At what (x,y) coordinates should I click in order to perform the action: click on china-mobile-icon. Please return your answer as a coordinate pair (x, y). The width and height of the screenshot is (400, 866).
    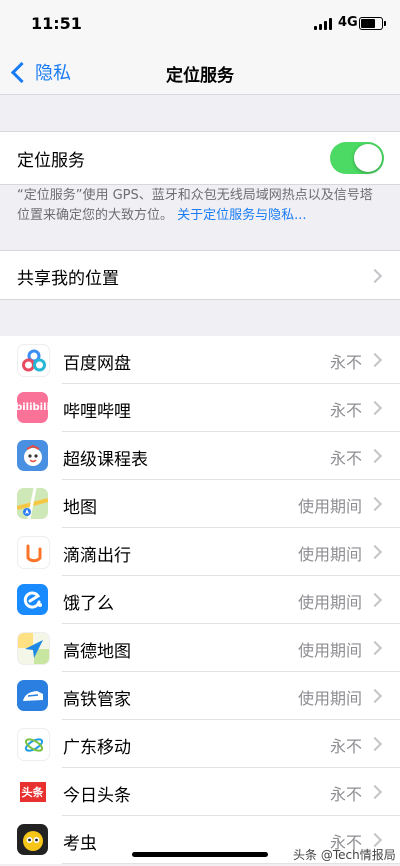
    Looking at the image, I should click on (33, 744).